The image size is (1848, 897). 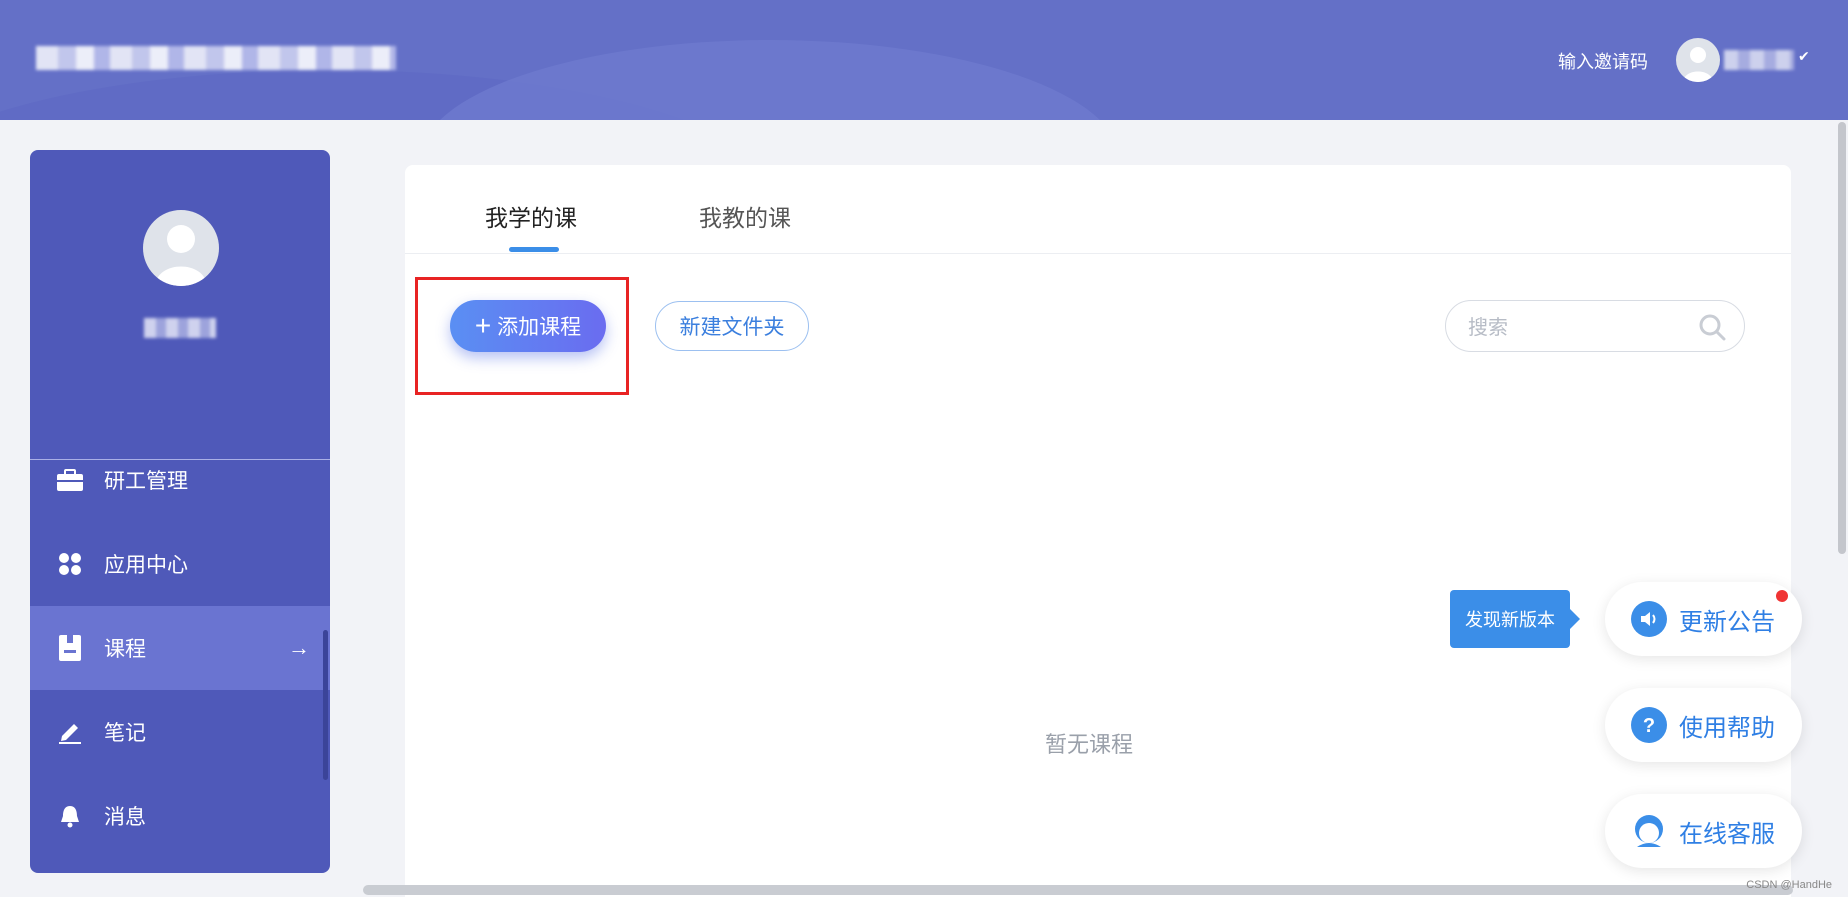 I want to click on plus-icon: +, so click(x=483, y=325).